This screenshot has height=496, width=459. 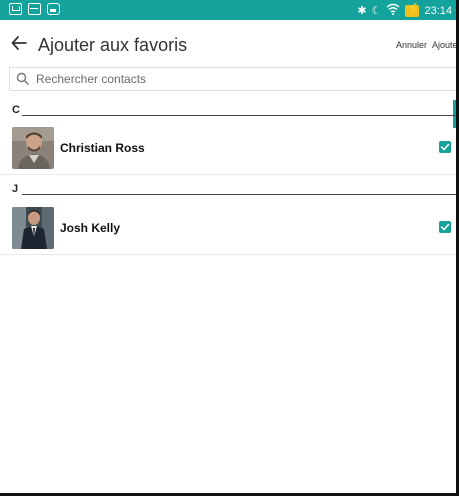 I want to click on add-button: Ajouter, so click(x=444, y=45).